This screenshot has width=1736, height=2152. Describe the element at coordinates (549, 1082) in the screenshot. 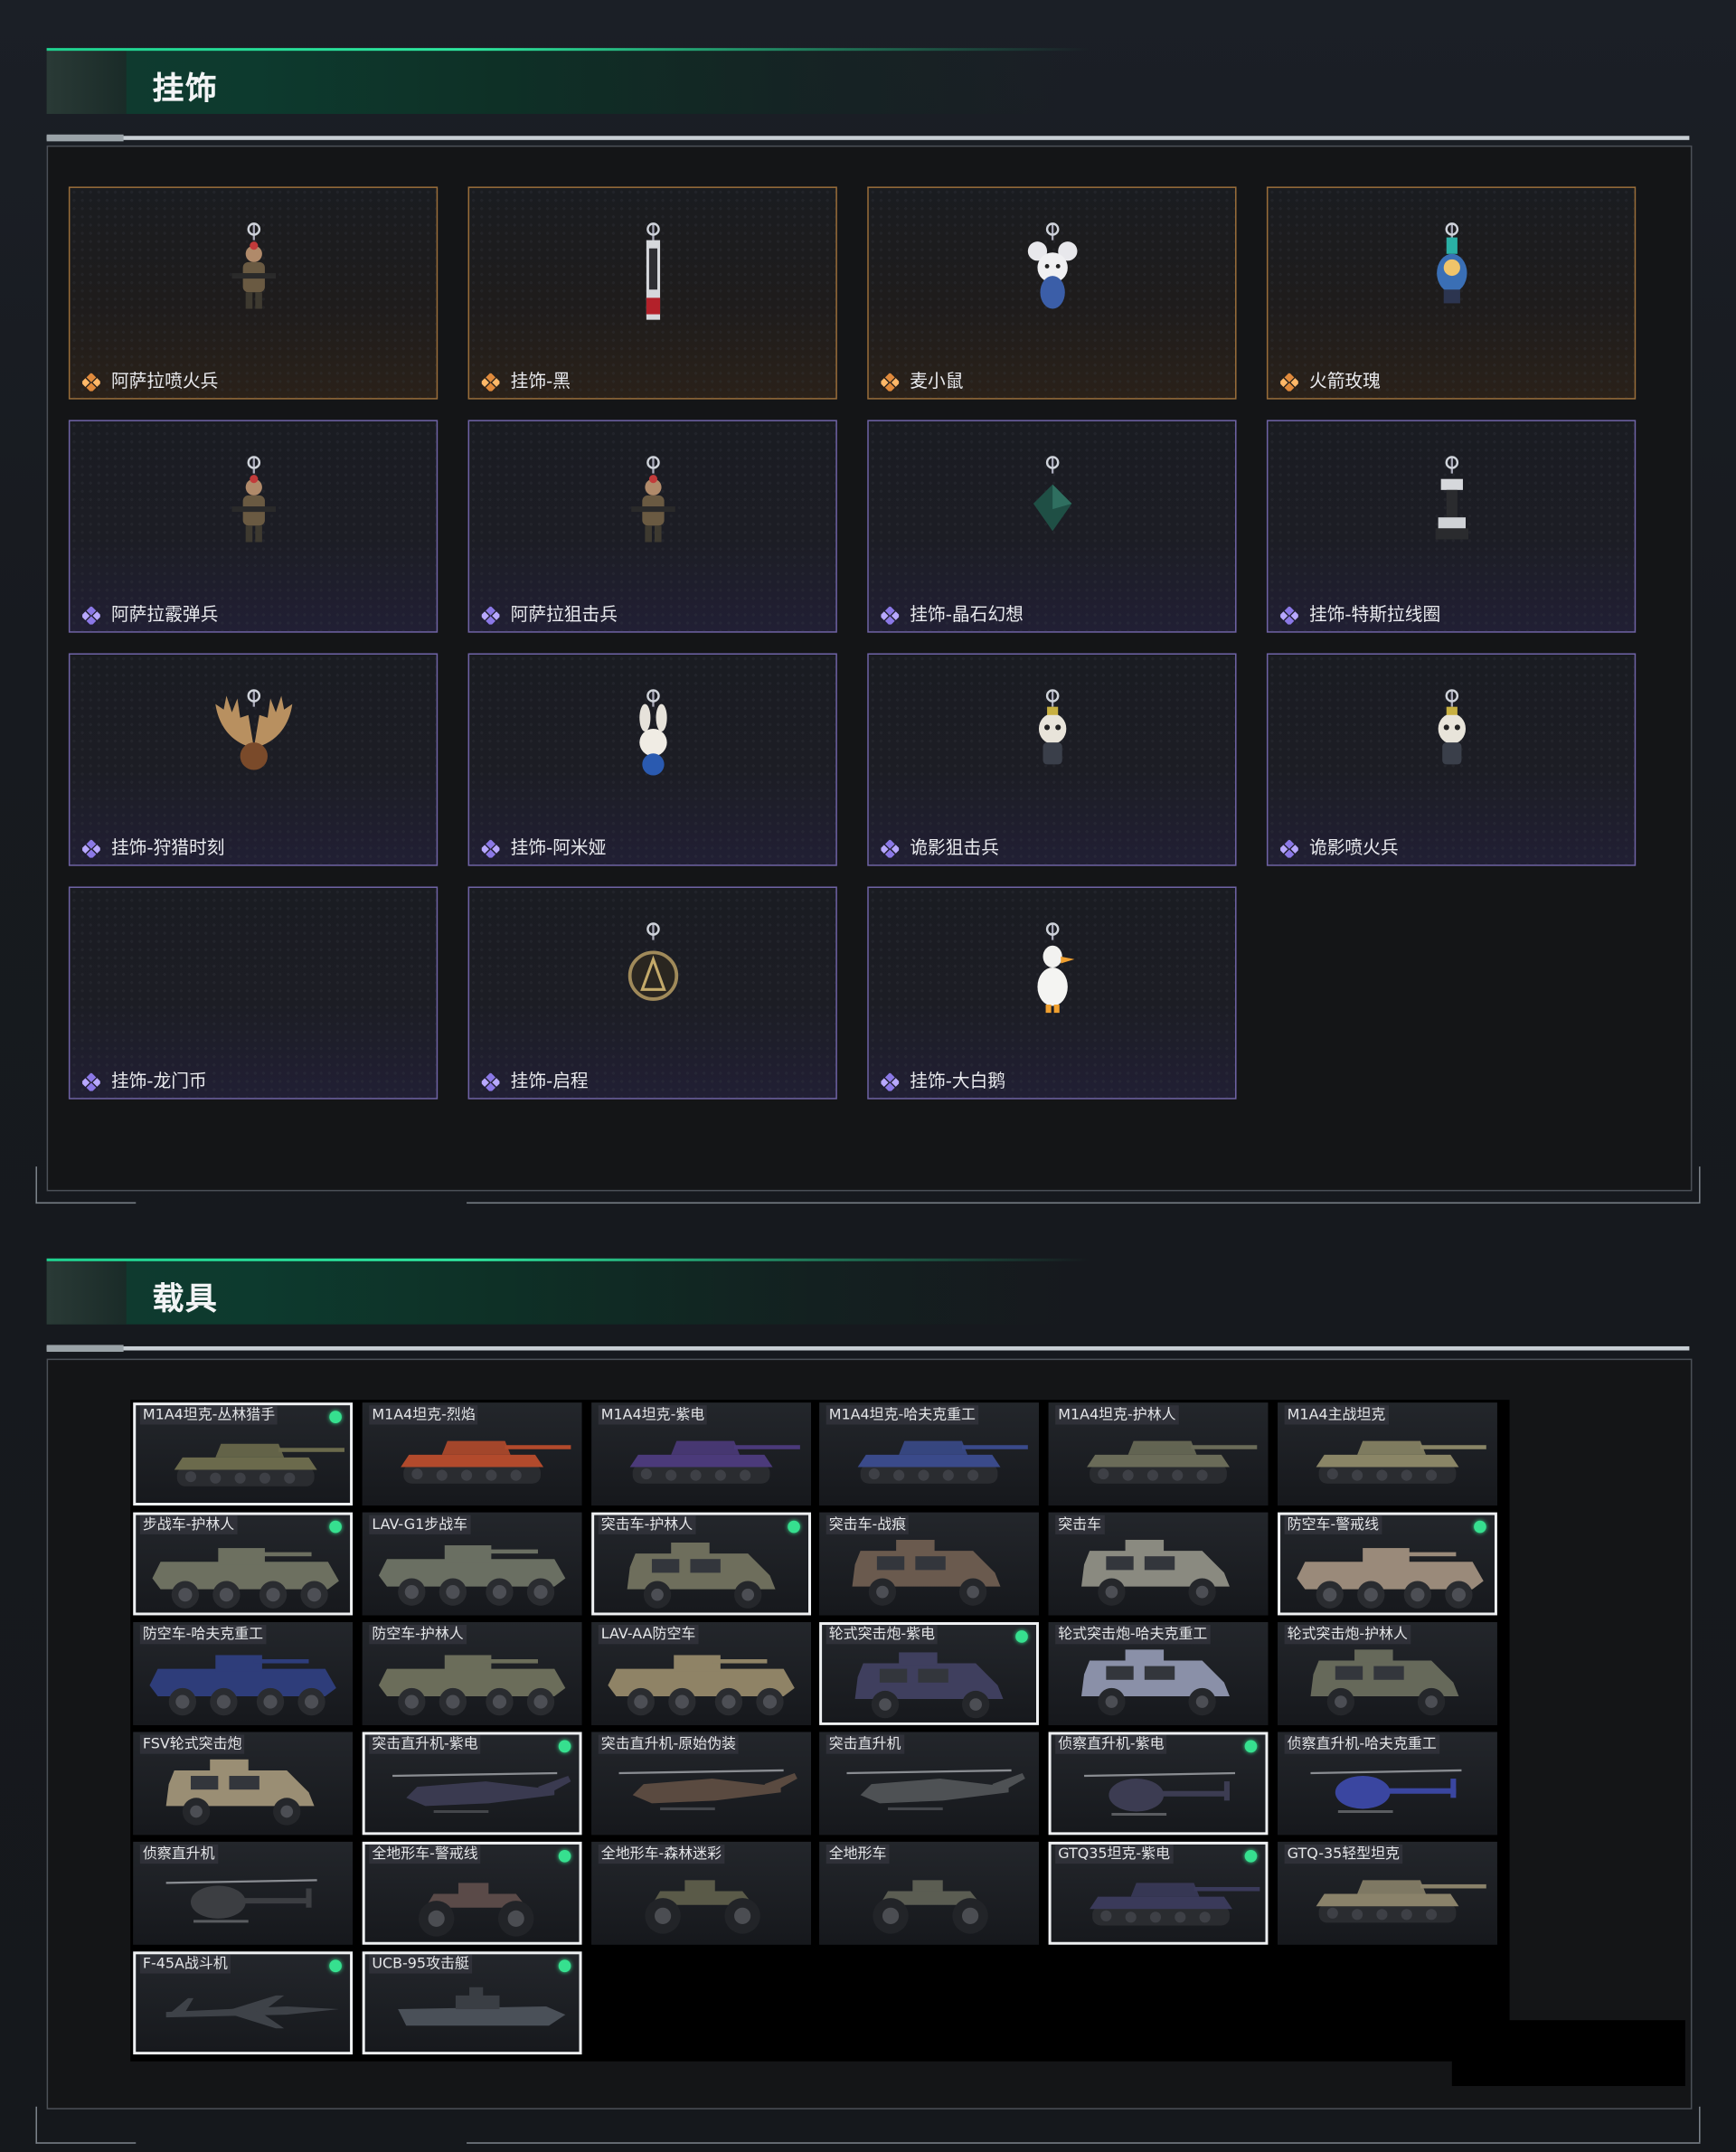

I see `pendant-label: 挂饰-启程` at that location.